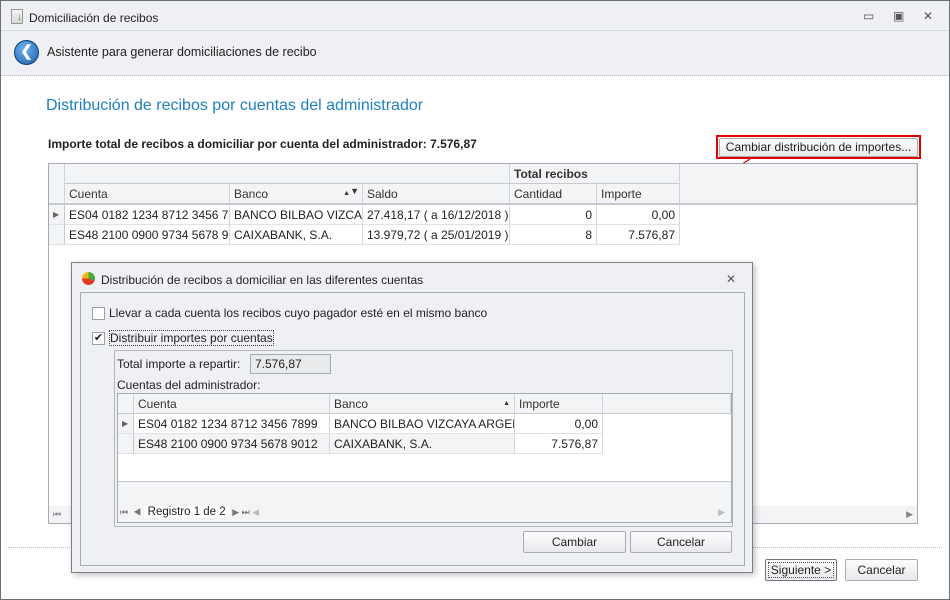 The height and width of the screenshot is (600, 950). Describe the element at coordinates (296, 194) in the screenshot. I see `col-banco: Banco ▲ ▼` at that location.